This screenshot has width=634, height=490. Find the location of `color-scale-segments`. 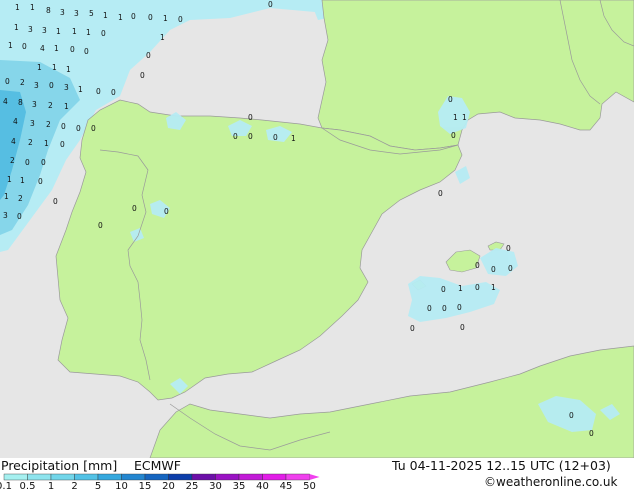

color-scale-segments is located at coordinates (161, 477).